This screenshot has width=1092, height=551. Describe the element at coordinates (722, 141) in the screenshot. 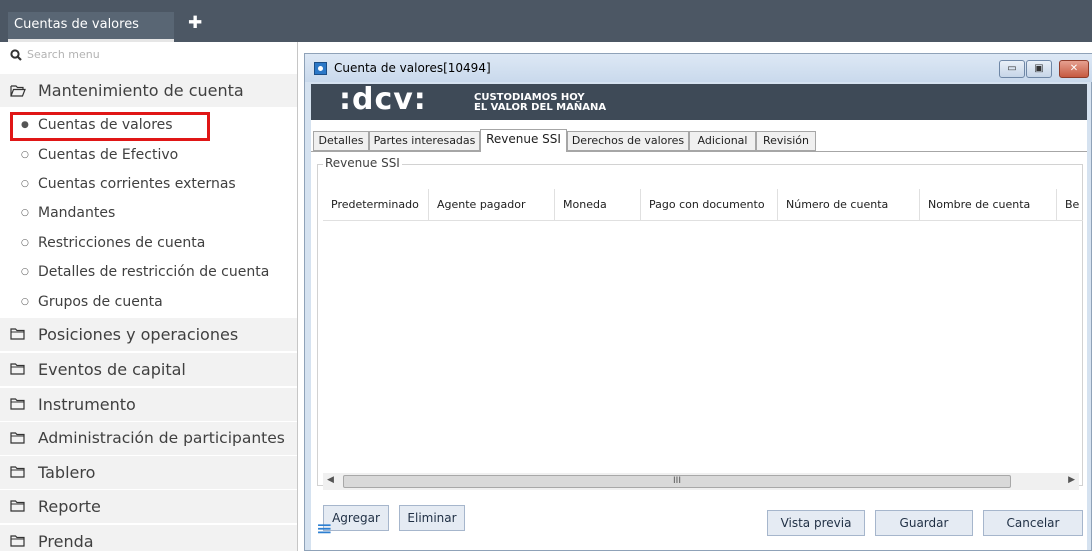

I see `tab-adicional: Adicional` at that location.